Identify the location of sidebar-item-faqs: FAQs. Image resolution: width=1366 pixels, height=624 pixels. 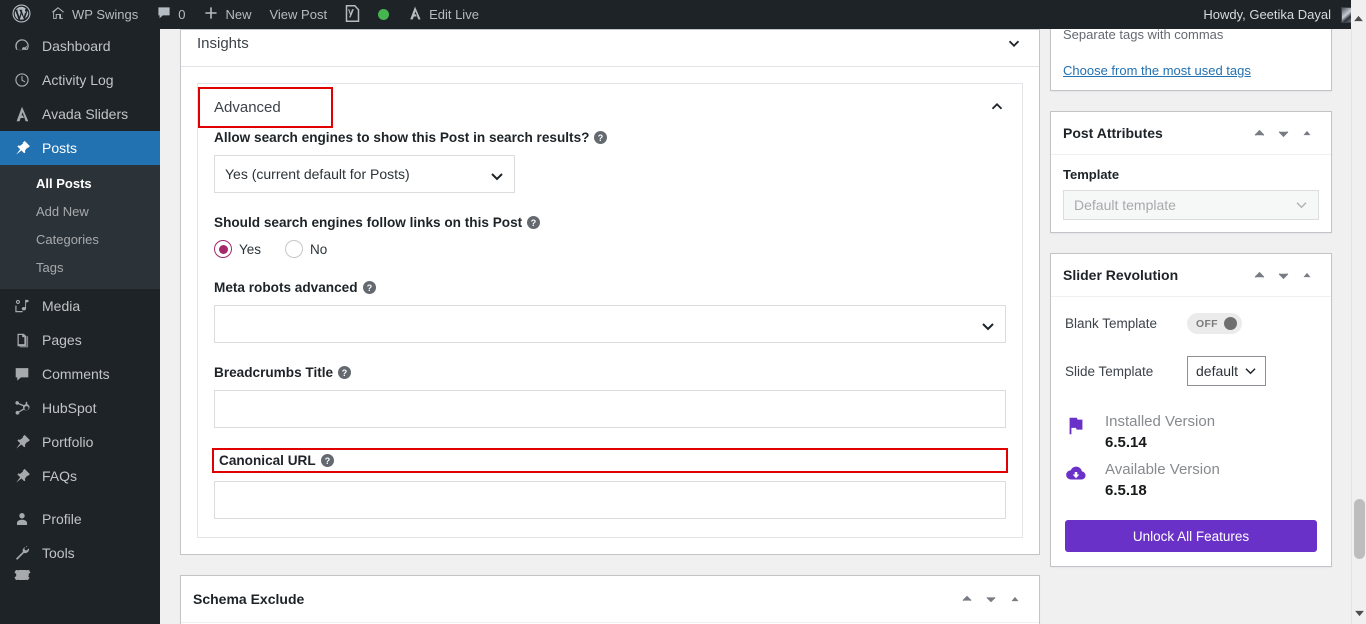
(80, 476).